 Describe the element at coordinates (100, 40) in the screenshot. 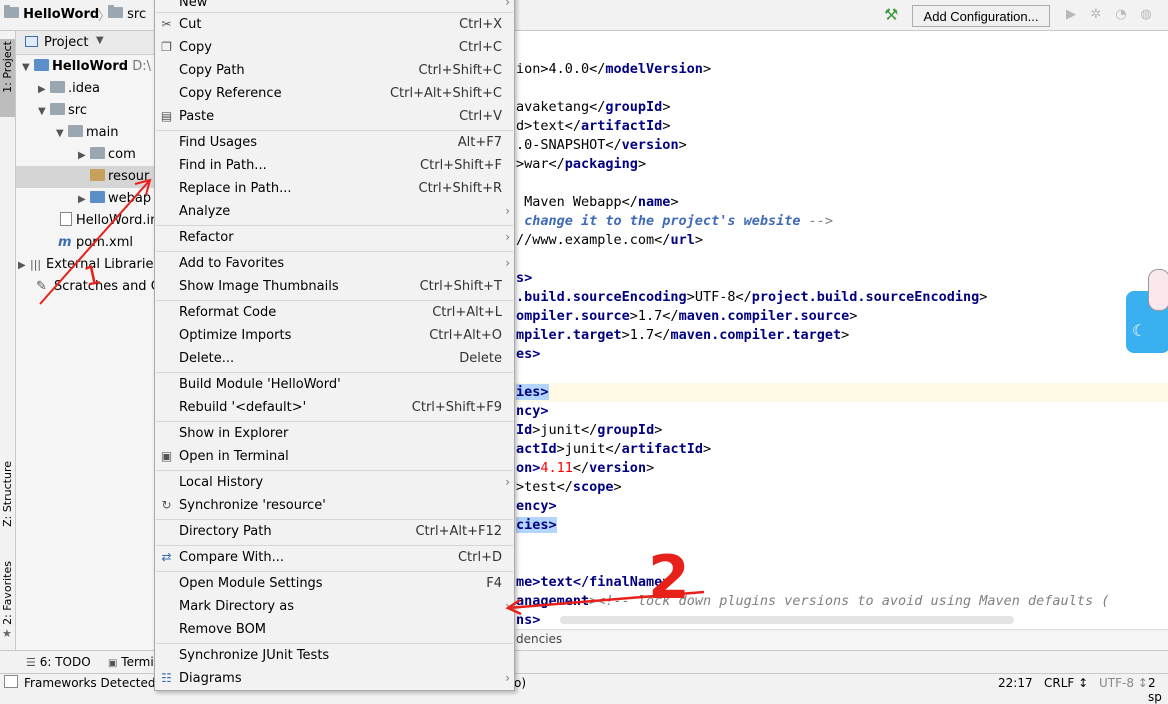

I see `dropdown-icon: ▼` at that location.